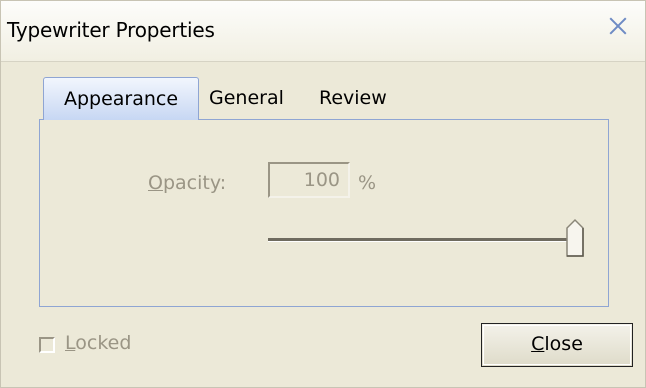  What do you see at coordinates (423, 240) in the screenshot?
I see `opacity-slider-track` at bounding box center [423, 240].